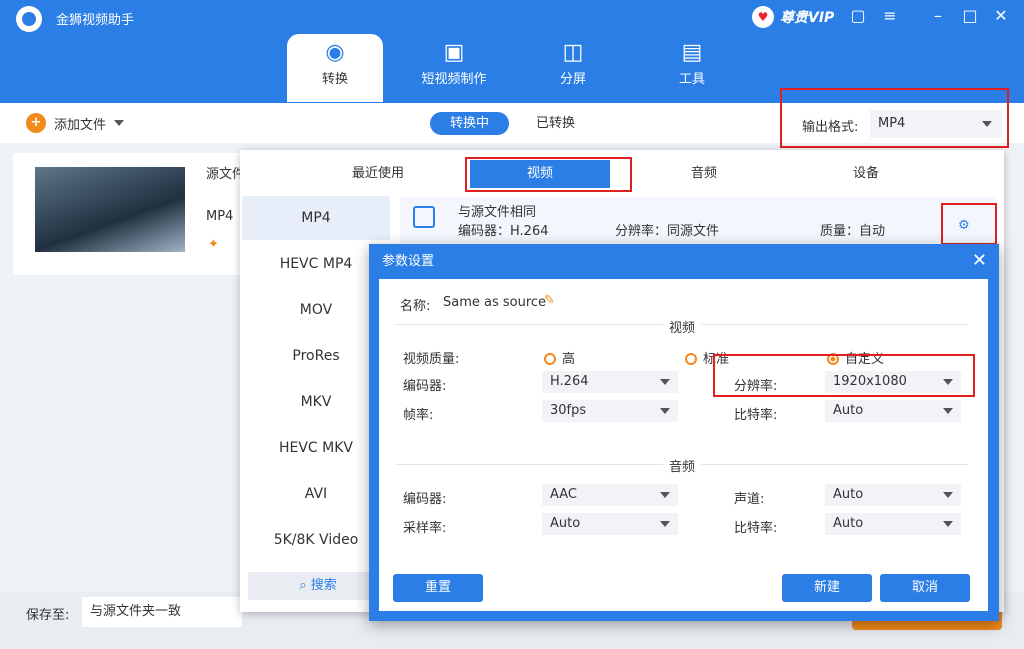 This screenshot has width=1024, height=649. Describe the element at coordinates (682, 465) in the screenshot. I see `audio-section-title: 音频` at that location.